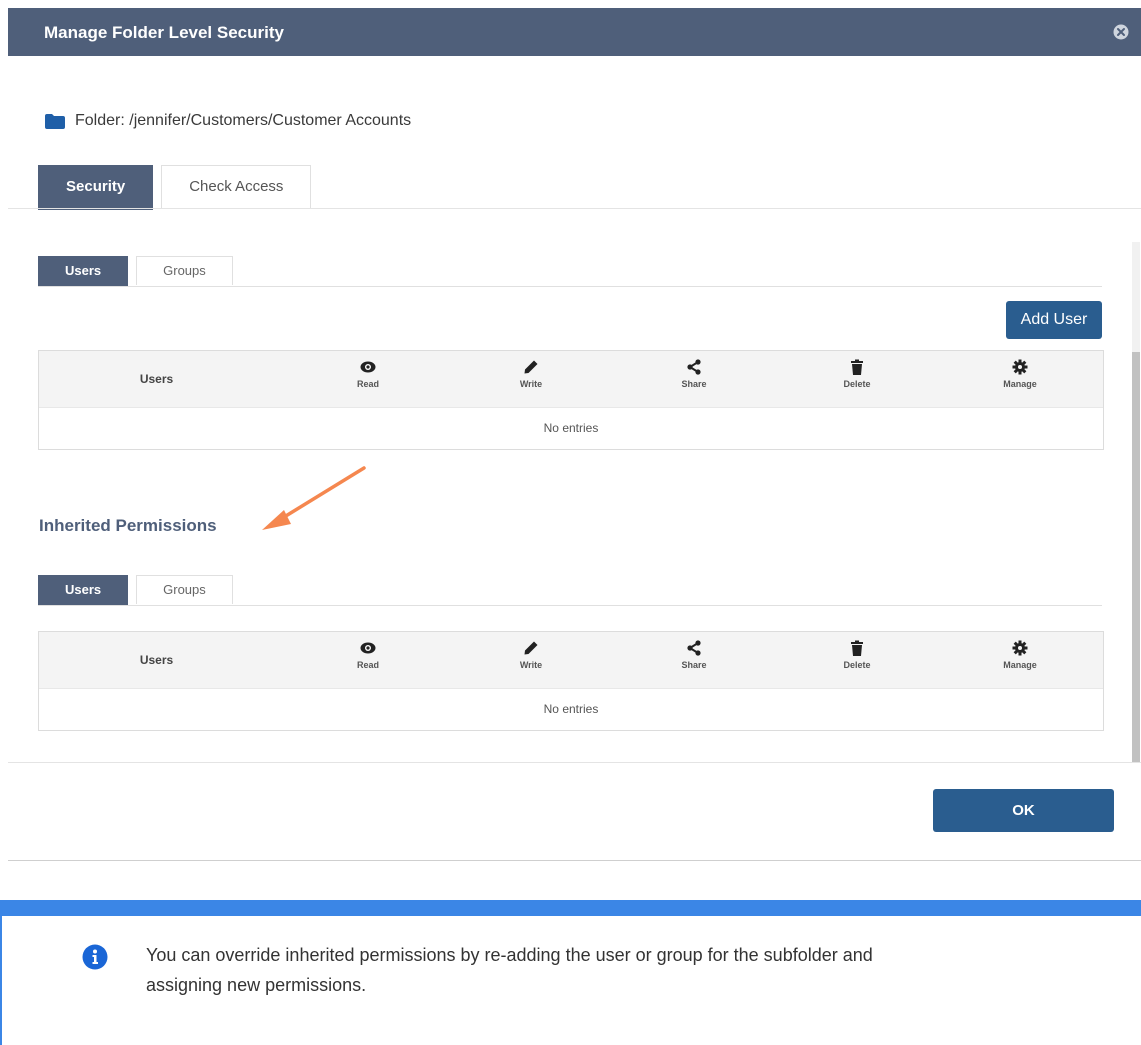 The height and width of the screenshot is (1045, 1141). What do you see at coordinates (574, 208) in the screenshot?
I see `tabs-divider` at bounding box center [574, 208].